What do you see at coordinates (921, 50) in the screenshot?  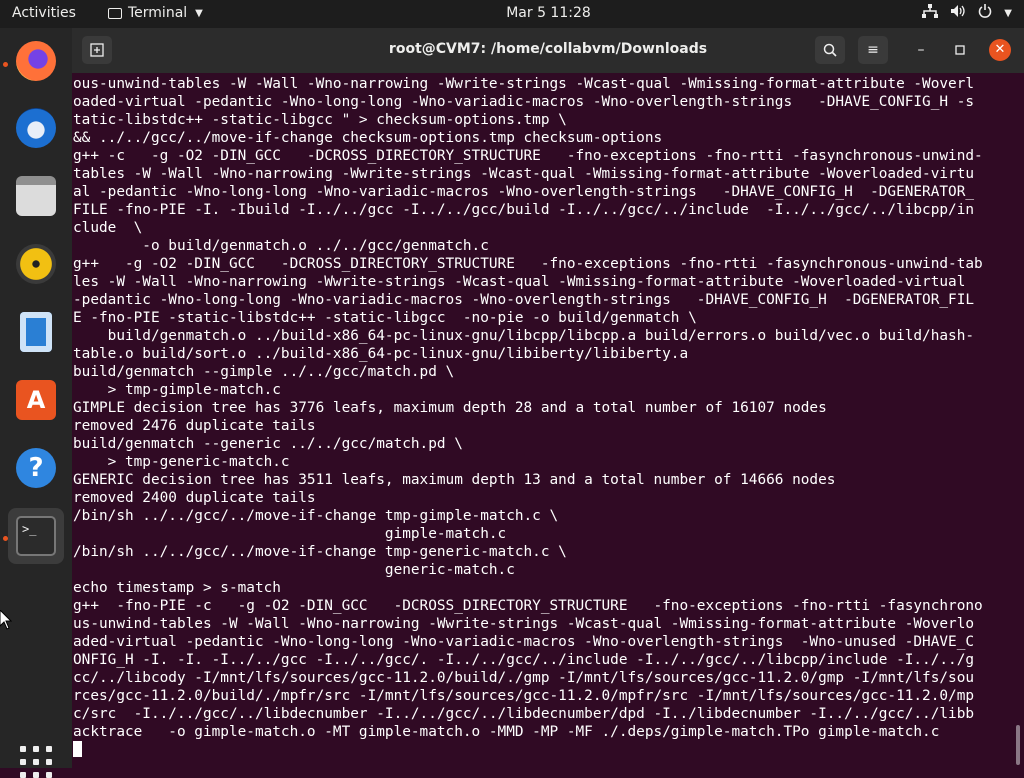 I see `minimize-button: –` at bounding box center [921, 50].